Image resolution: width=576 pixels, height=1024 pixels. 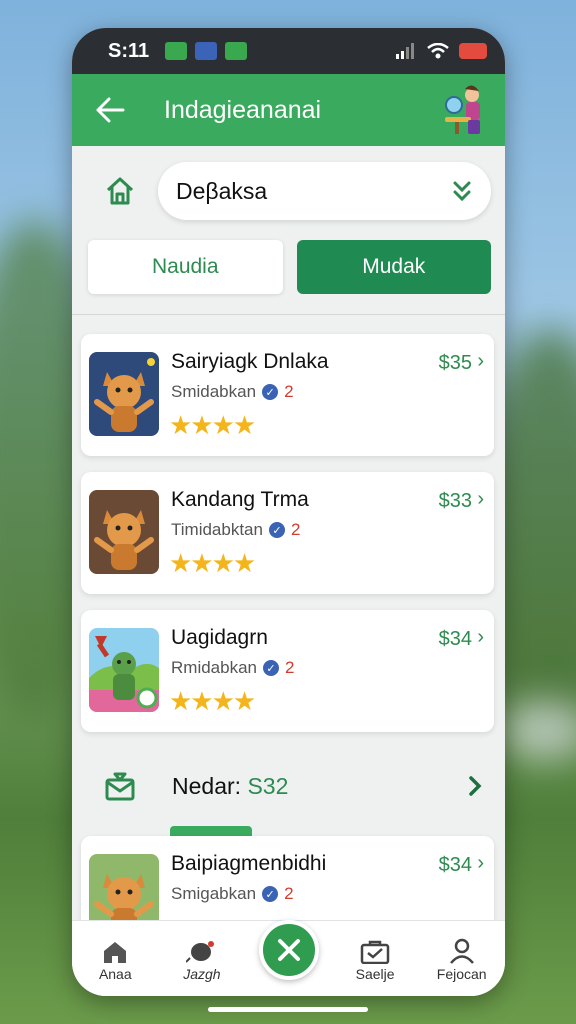 What do you see at coordinates (455, 363) in the screenshot?
I see `item-price: $35` at bounding box center [455, 363].